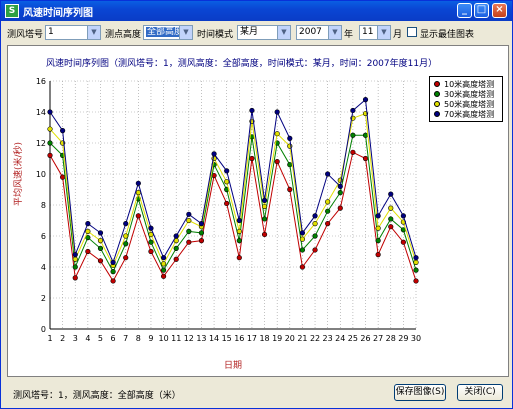 The height and width of the screenshot is (409, 513). I want to click on y-tick-label: 8, so click(43, 205).